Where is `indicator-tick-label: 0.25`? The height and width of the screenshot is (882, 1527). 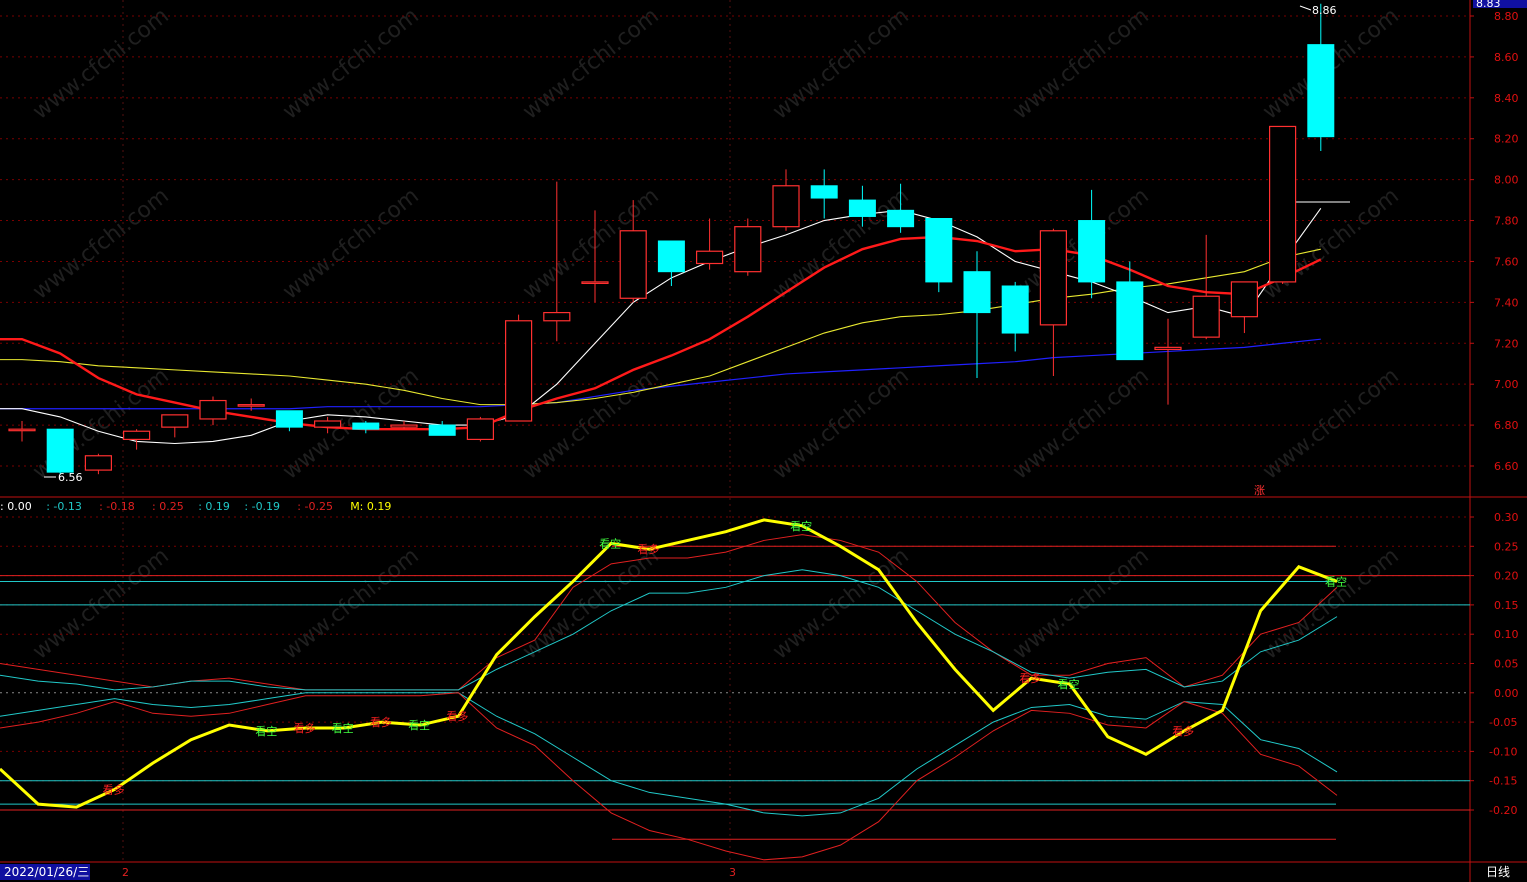 indicator-tick-label: 0.25 is located at coordinates (1506, 546).